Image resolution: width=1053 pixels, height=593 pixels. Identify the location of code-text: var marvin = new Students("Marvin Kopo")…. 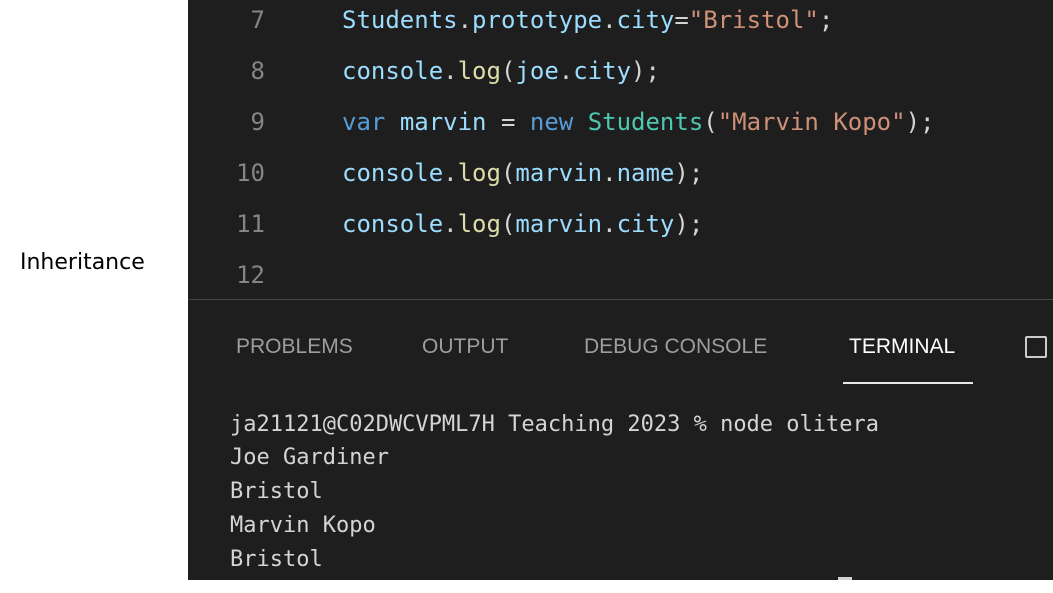
(638, 122).